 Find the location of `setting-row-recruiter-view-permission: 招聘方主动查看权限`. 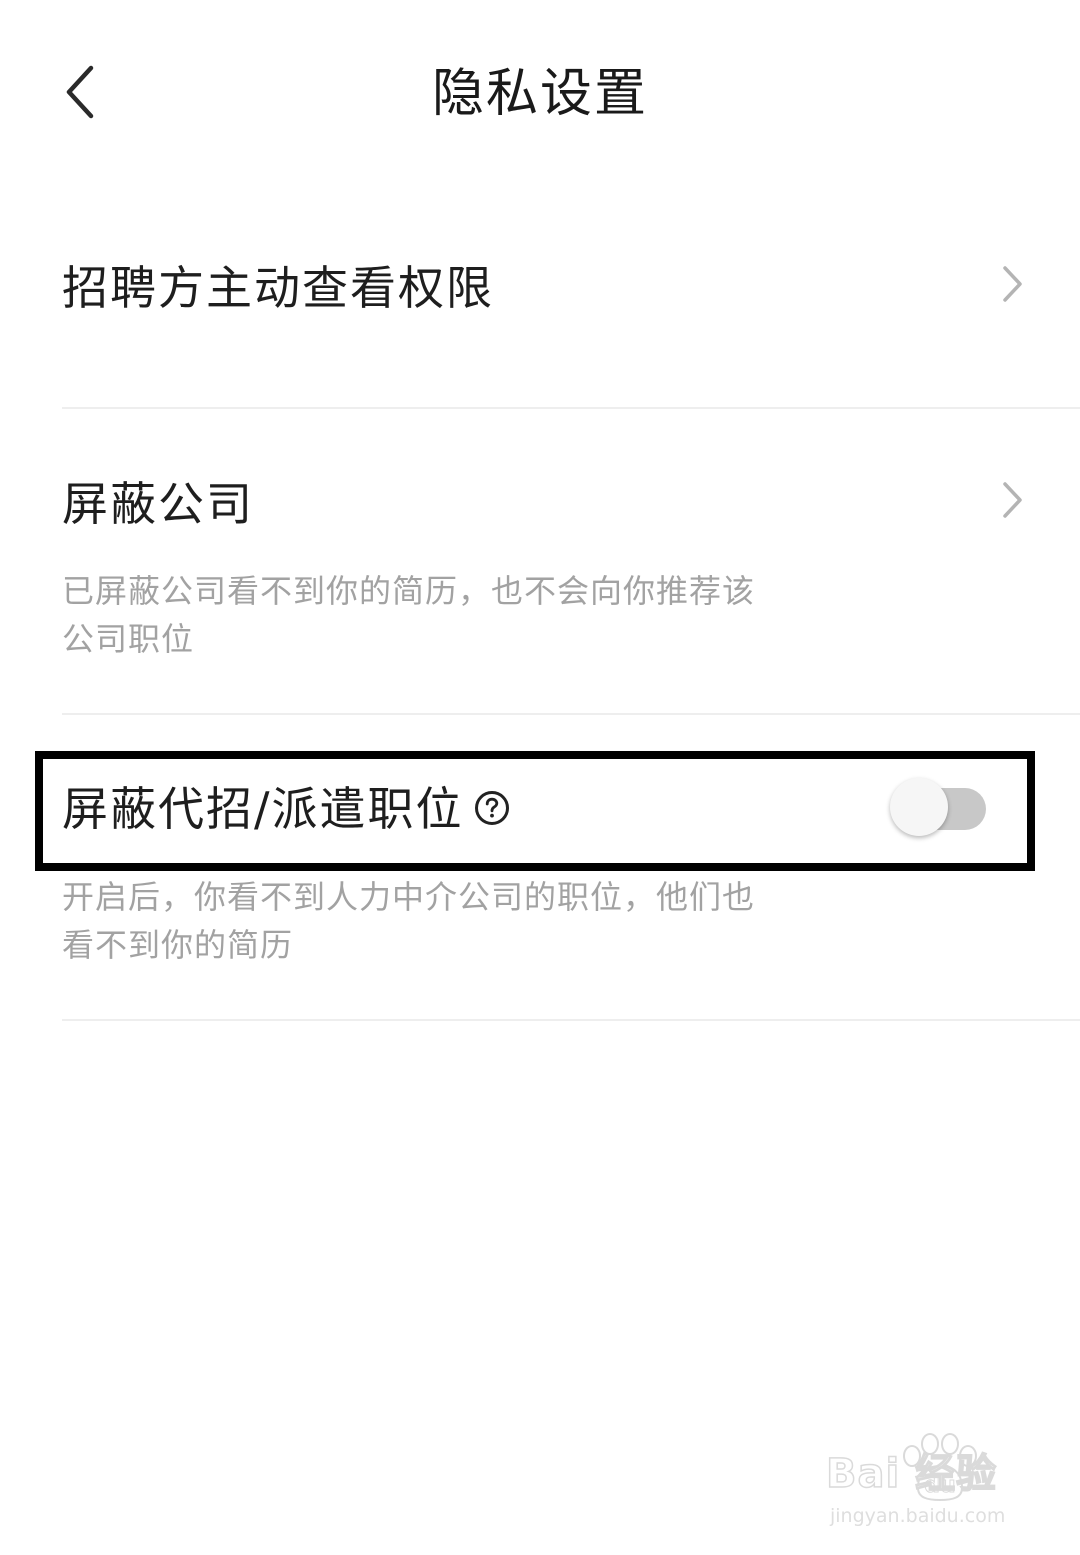

setting-row-recruiter-view-permission: 招聘方主动查看权限 is located at coordinates (540, 299).